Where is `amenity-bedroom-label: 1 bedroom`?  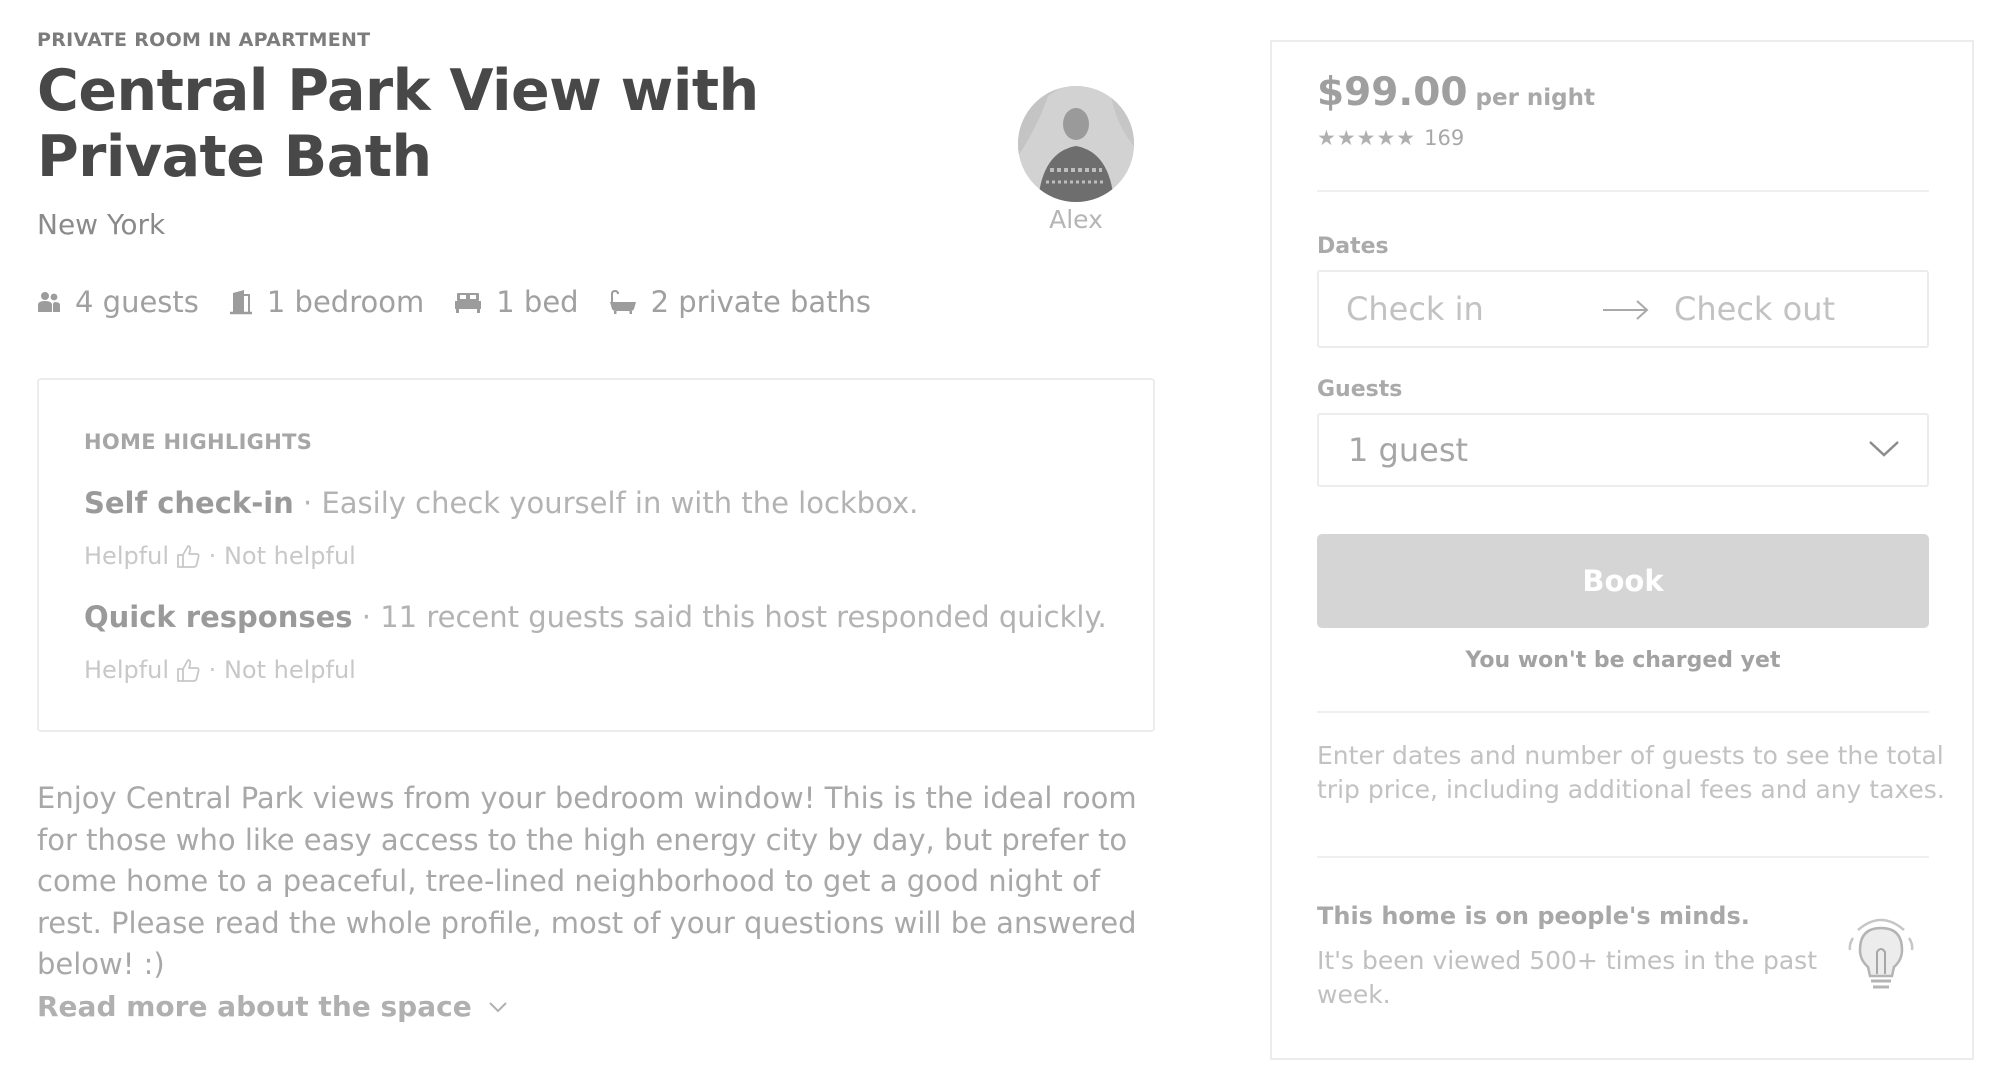 amenity-bedroom-label: 1 bedroom is located at coordinates (345, 302).